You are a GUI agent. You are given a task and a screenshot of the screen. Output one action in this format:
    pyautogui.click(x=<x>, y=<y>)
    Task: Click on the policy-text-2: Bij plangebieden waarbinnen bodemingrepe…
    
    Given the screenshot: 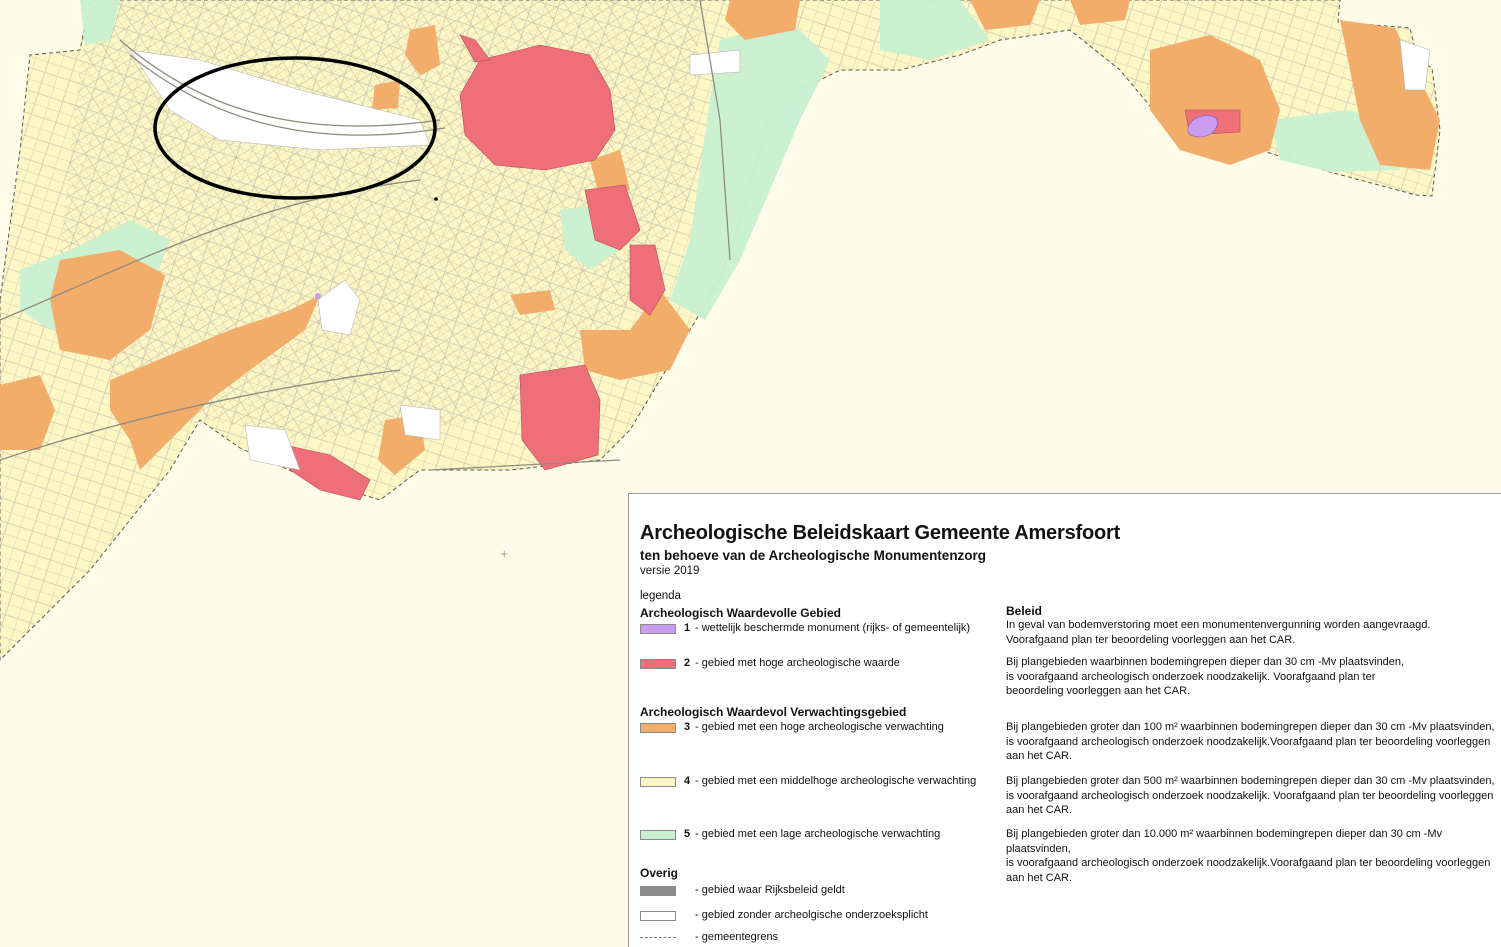 What is the action you would take?
    pyautogui.click(x=1205, y=676)
    